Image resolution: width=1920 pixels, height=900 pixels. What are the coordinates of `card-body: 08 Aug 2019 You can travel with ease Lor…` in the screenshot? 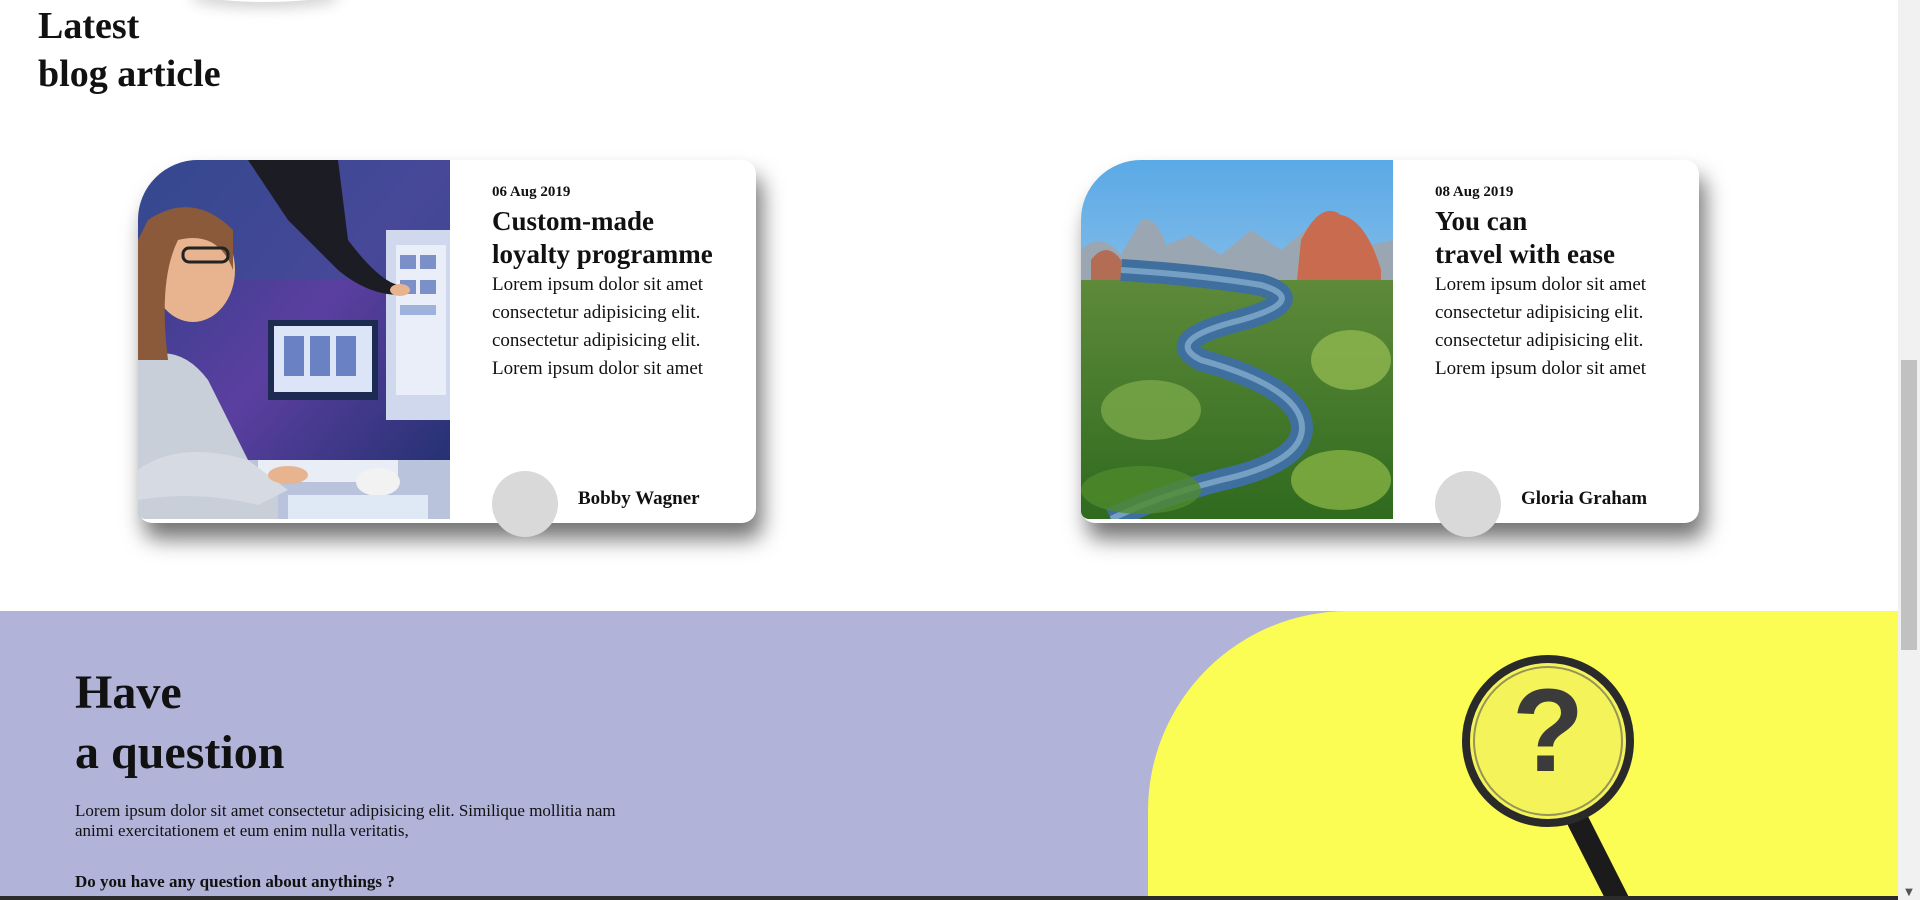 It's located at (1560, 283).